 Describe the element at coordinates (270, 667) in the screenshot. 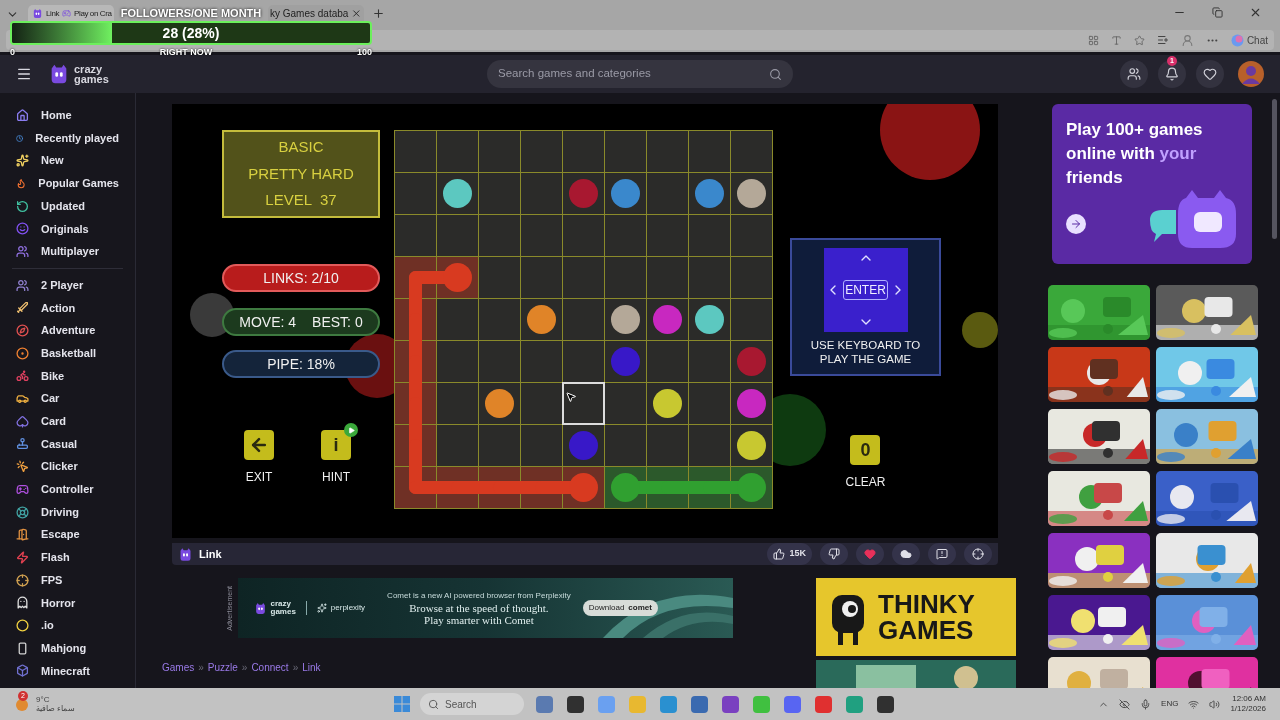

I see `breadcrumb-link: Connect` at that location.